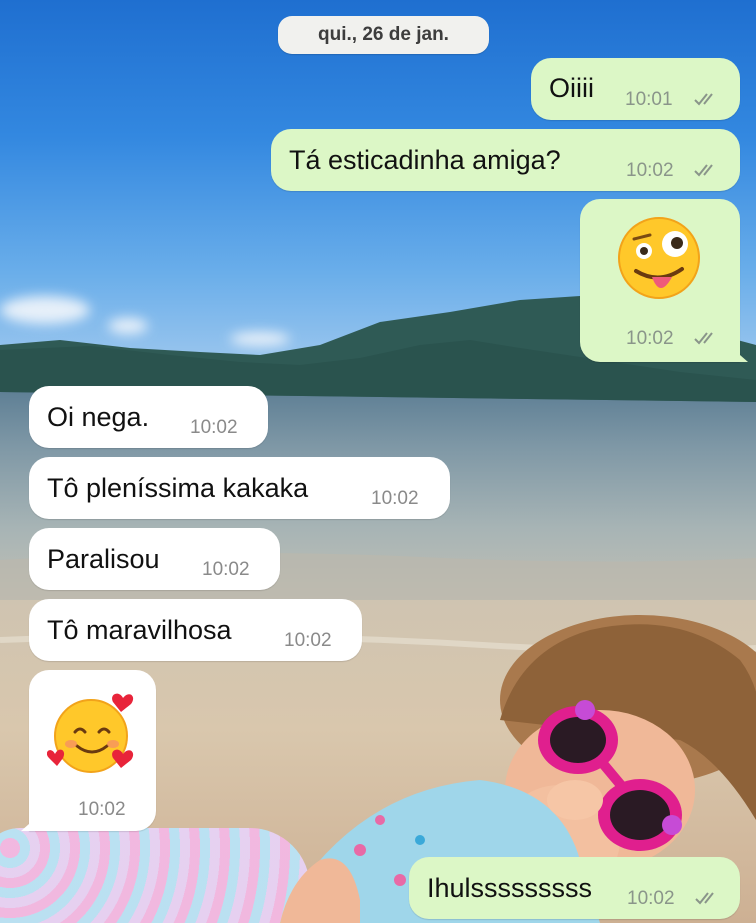 The width and height of the screenshot is (756, 923). What do you see at coordinates (425, 160) in the screenshot?
I see `message-text: Tá esticadinha amiga?` at bounding box center [425, 160].